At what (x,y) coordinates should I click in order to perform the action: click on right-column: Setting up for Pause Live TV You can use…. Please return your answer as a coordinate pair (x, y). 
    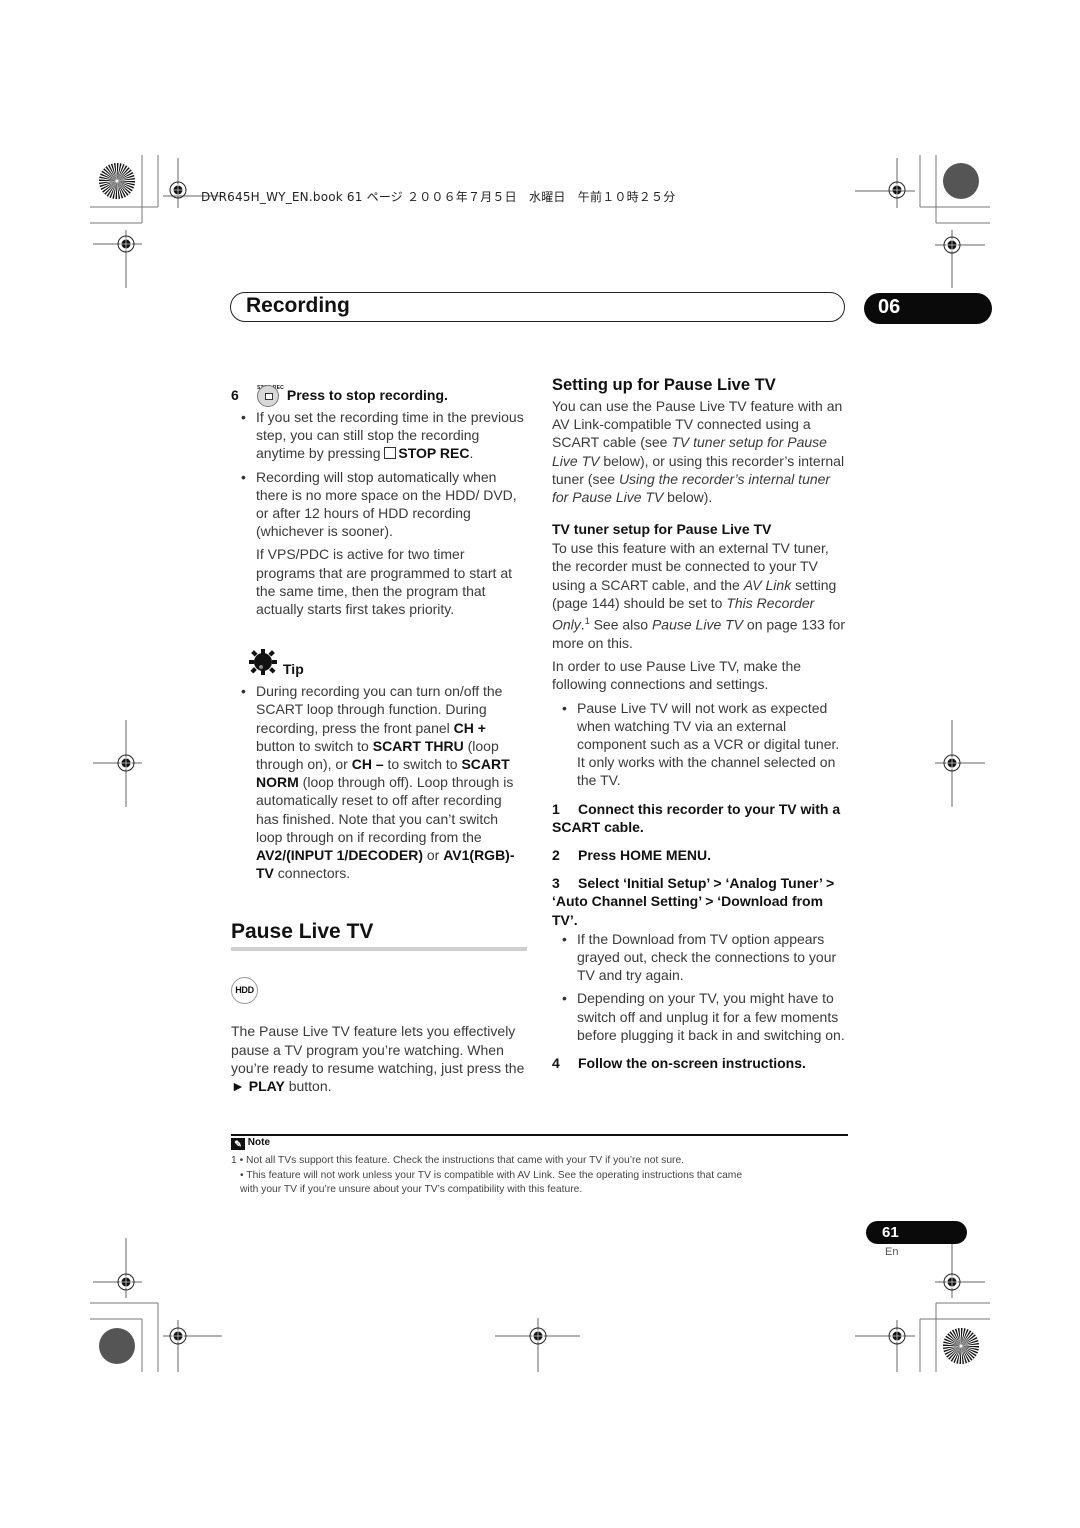
    Looking at the image, I should click on (700, 723).